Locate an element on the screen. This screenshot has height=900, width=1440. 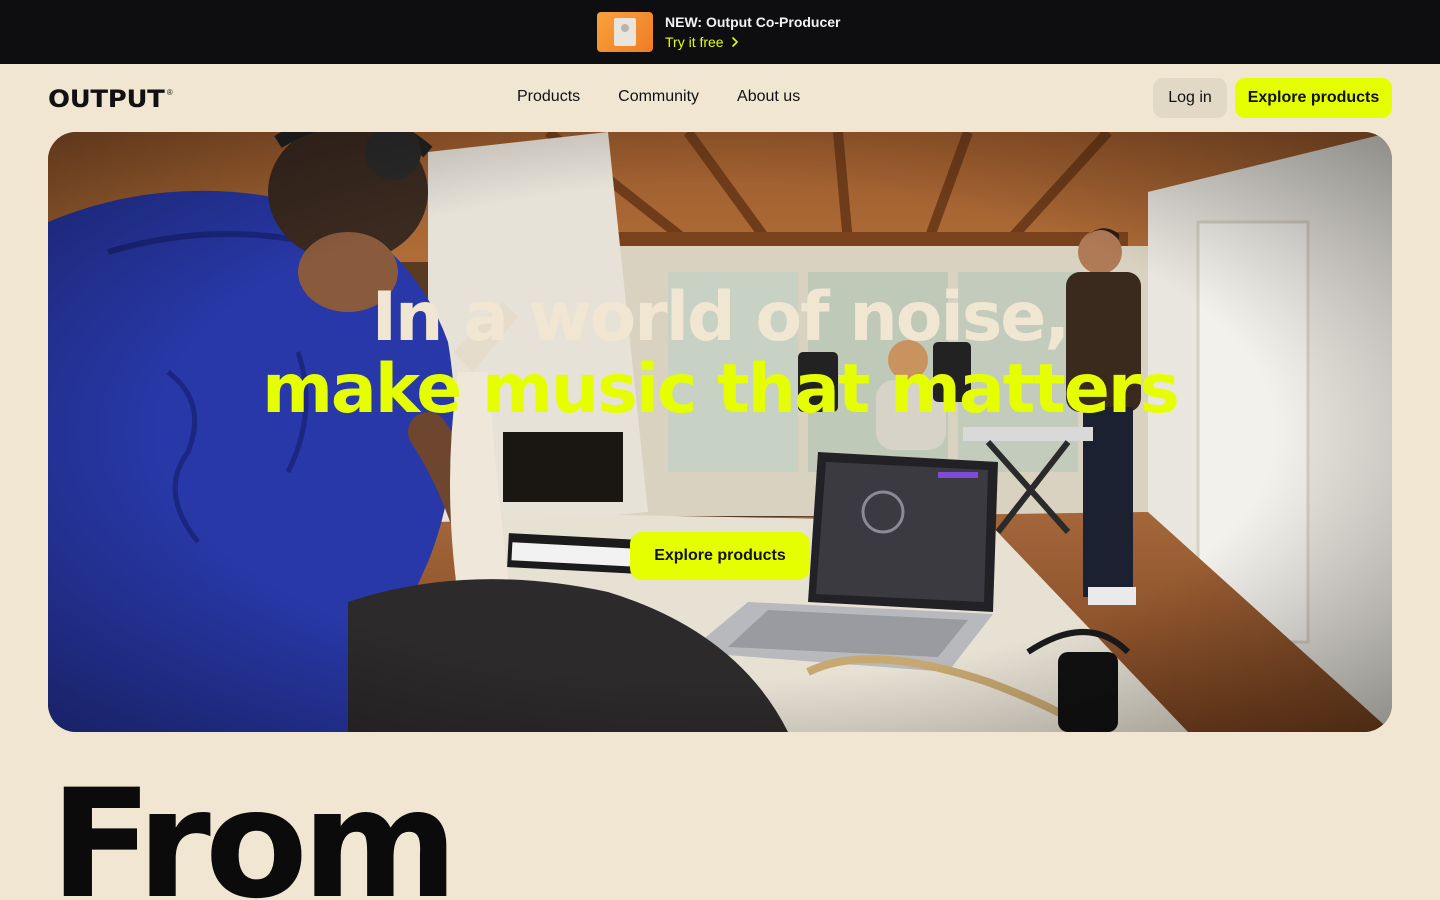
login-button: Log in is located at coordinates (1190, 98).